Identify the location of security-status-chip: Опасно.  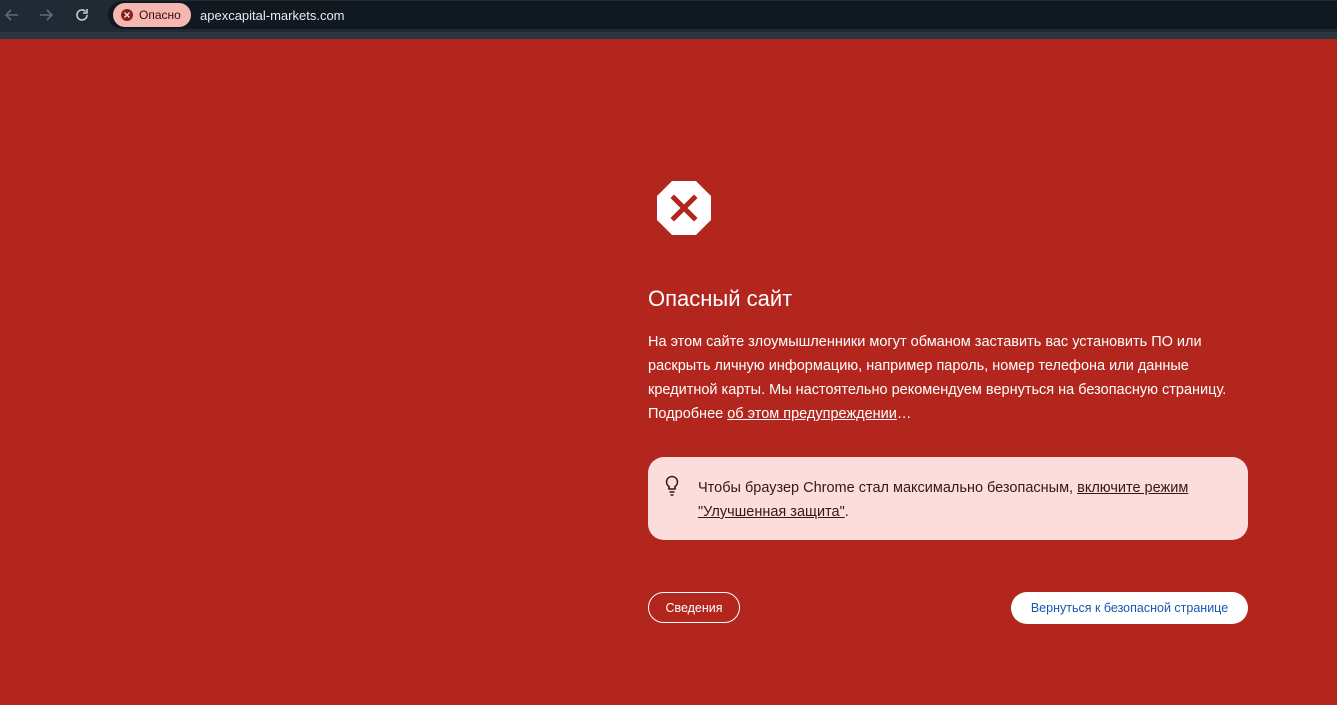
(152, 15).